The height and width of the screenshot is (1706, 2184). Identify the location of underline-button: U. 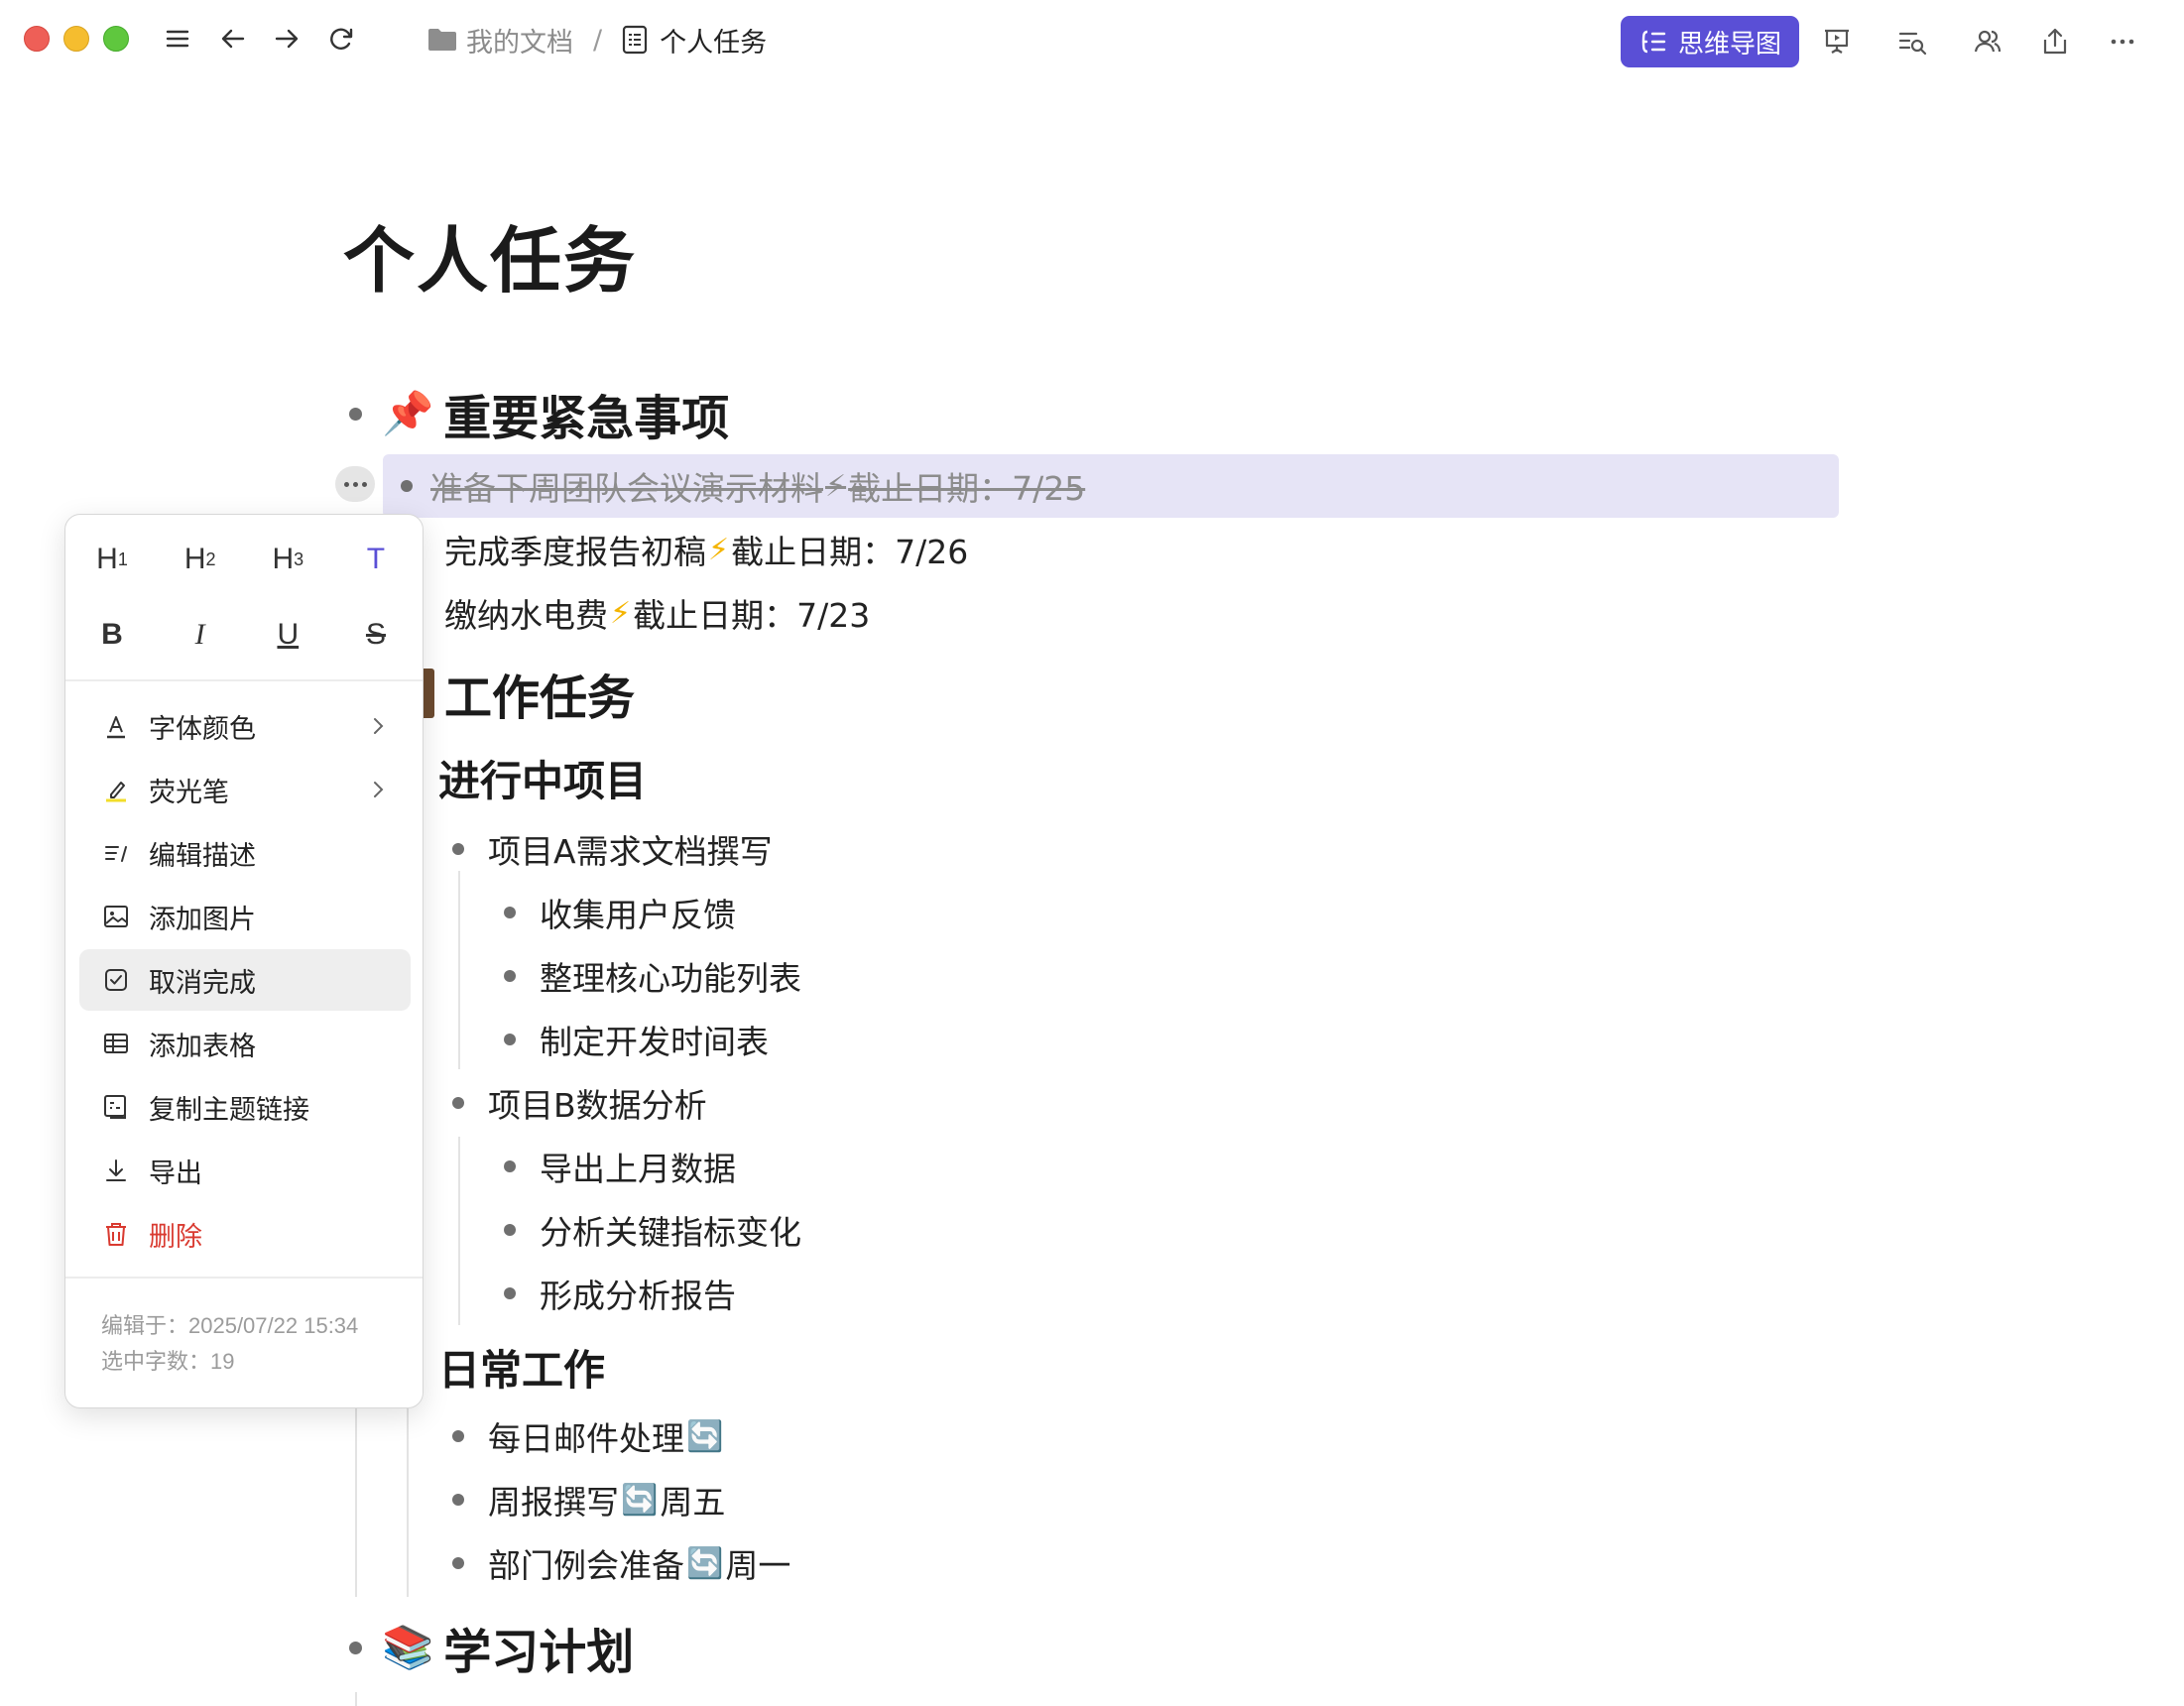
(287, 635).